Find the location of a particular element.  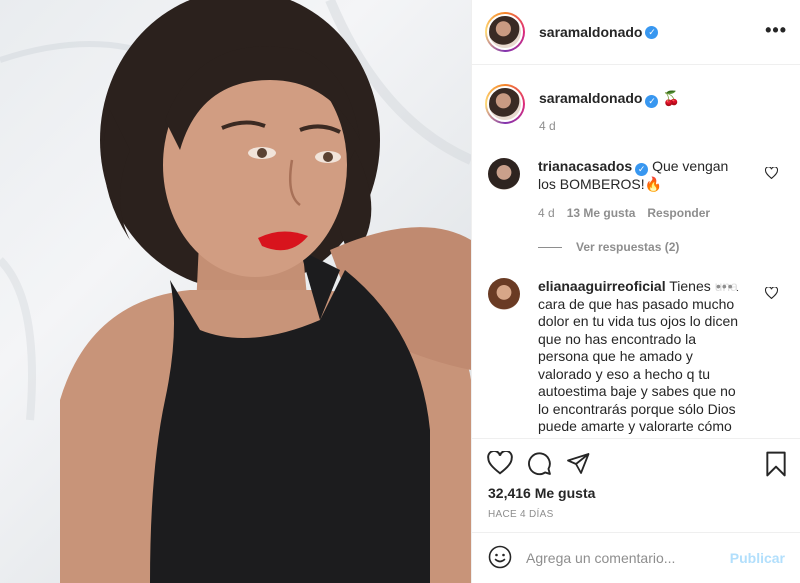

bookmark-icon is located at coordinates (776, 465).